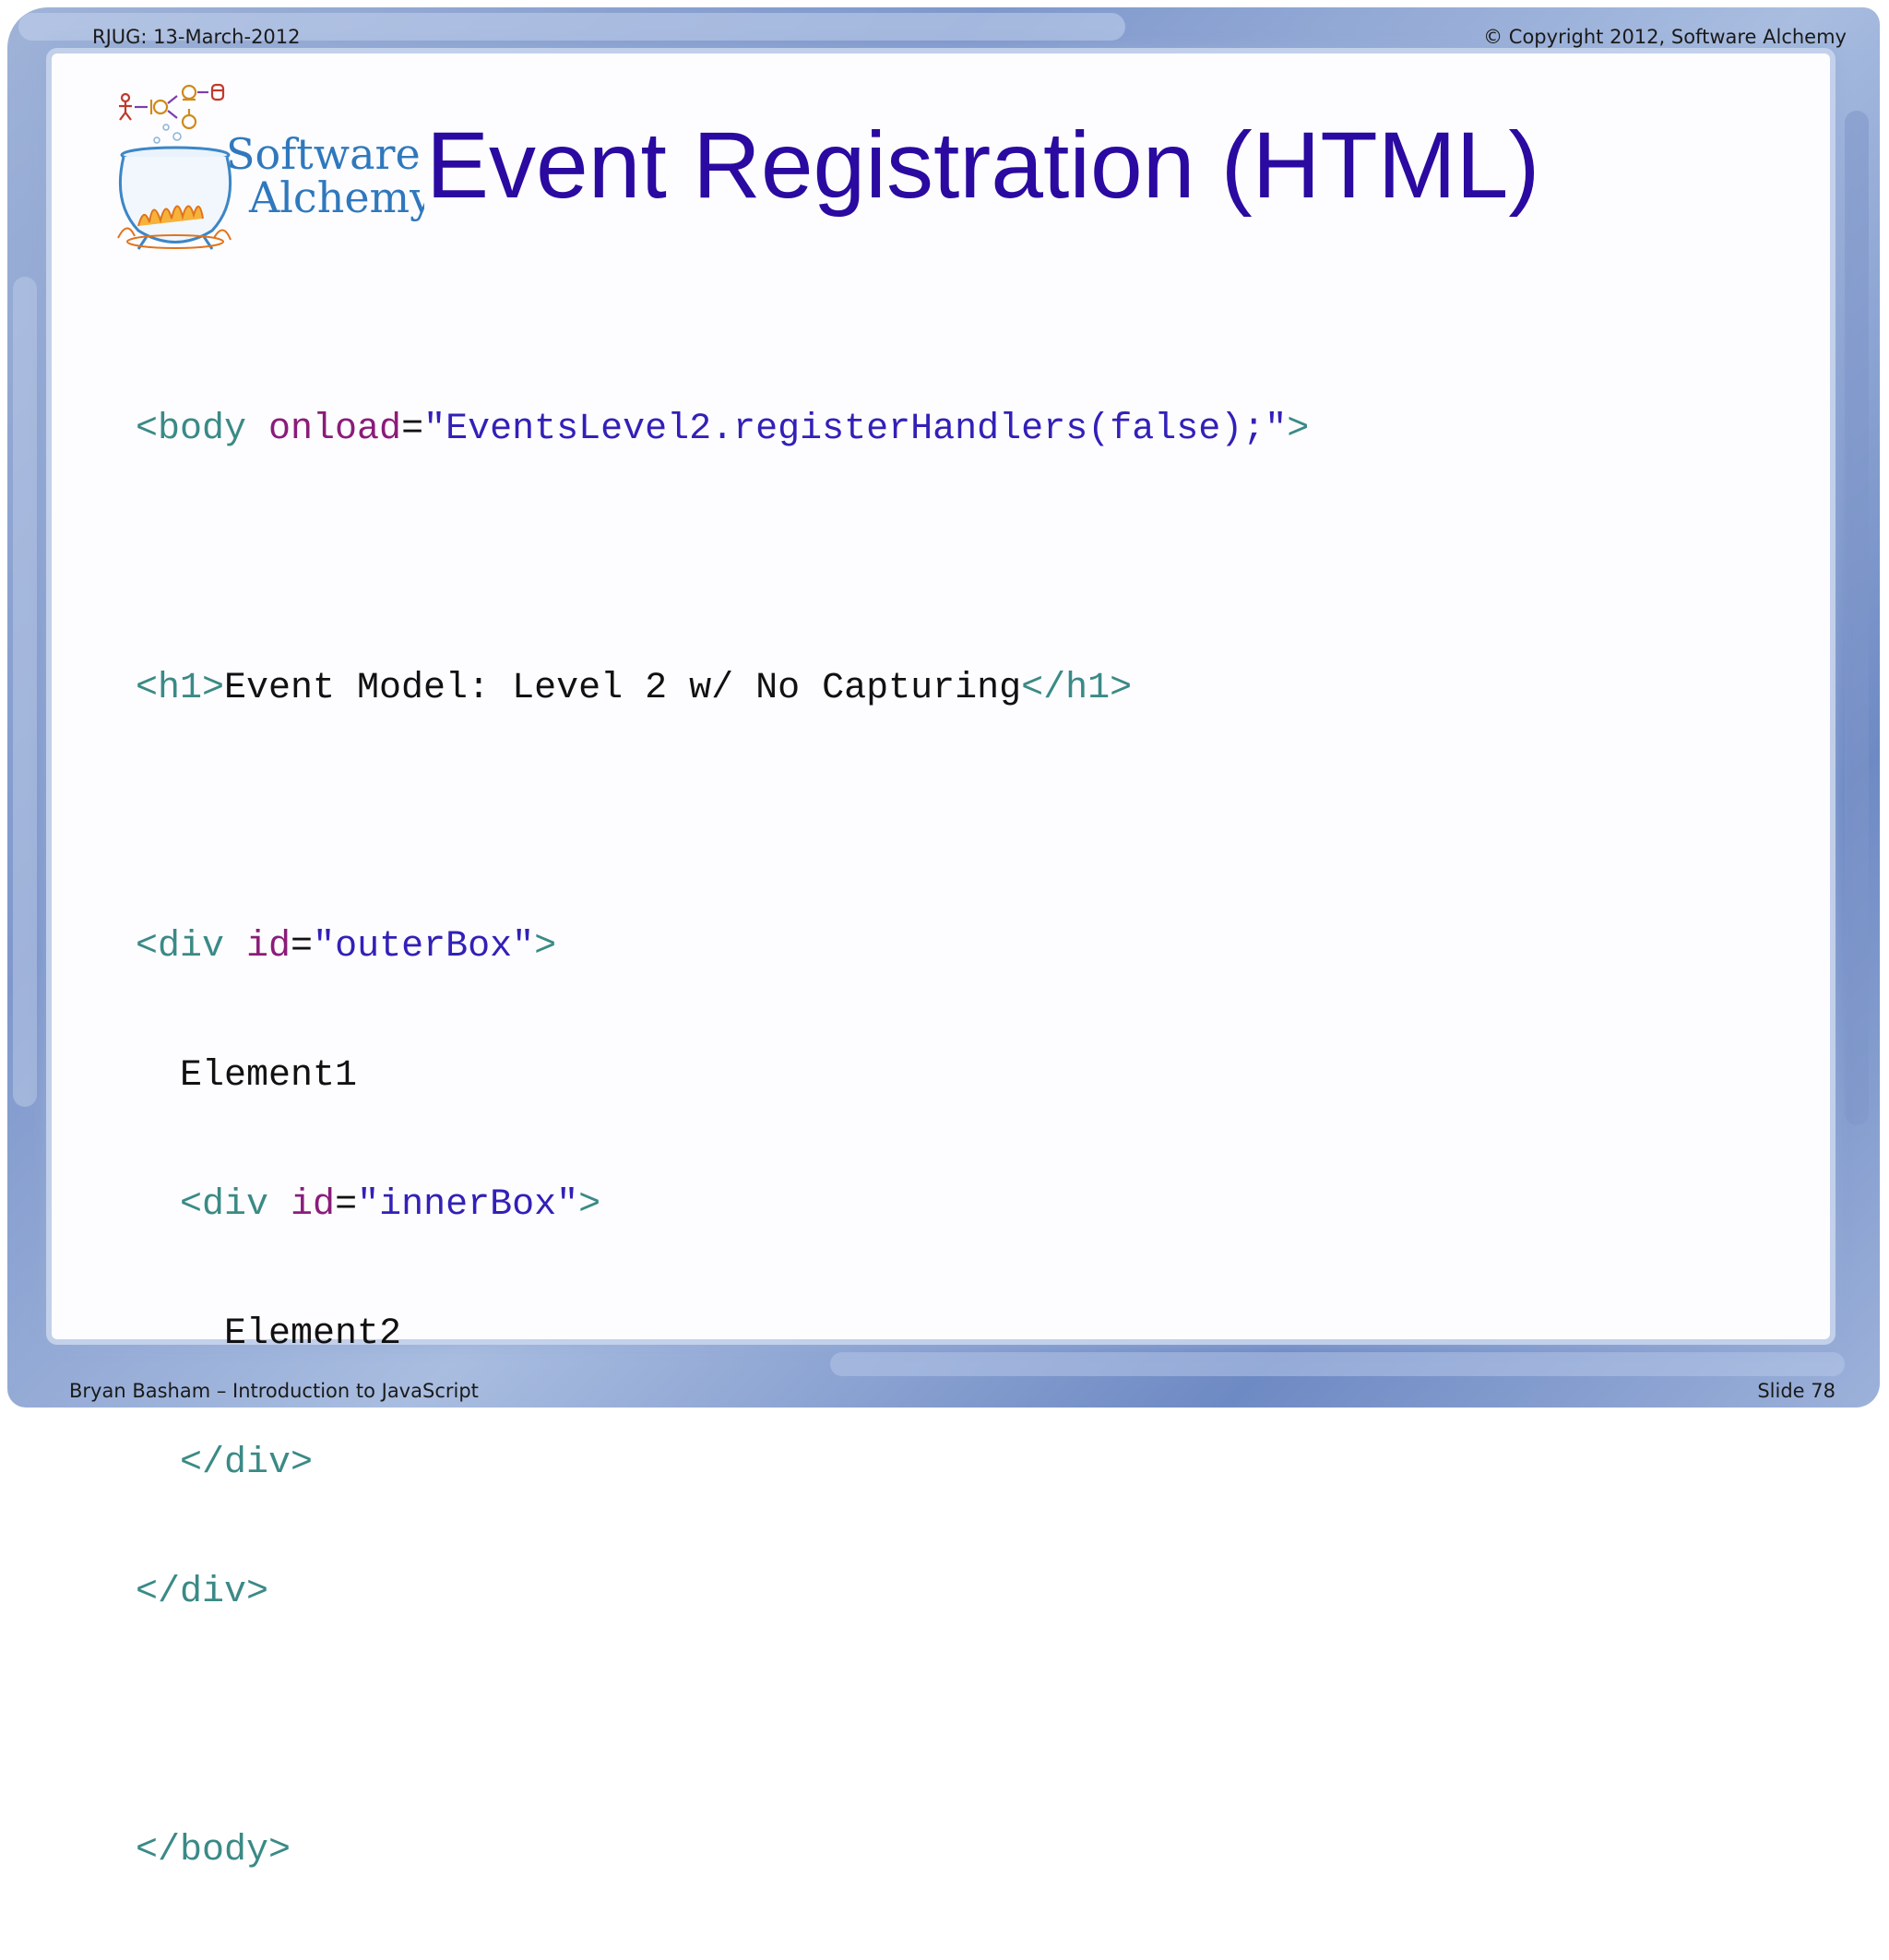 The width and height of the screenshot is (1889, 1960). What do you see at coordinates (723, 1851) in the screenshot?
I see `code-line-body-close: </body>` at bounding box center [723, 1851].